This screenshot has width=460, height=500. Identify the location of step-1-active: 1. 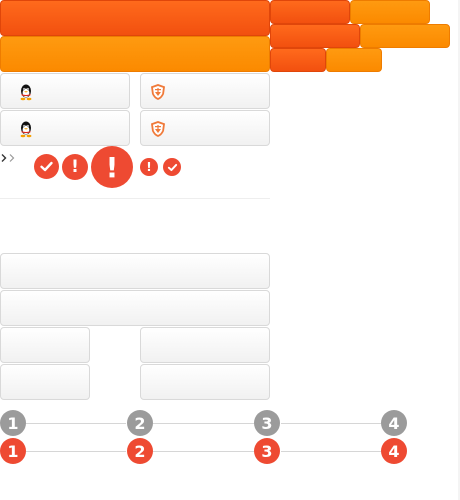
(13, 451).